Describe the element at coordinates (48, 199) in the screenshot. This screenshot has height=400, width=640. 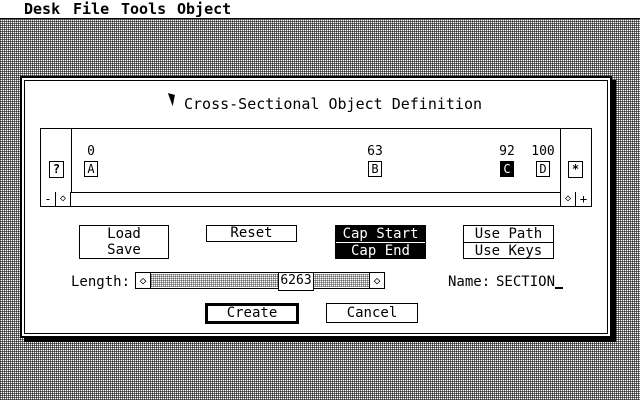
I see `zoom-out-button: -` at that location.